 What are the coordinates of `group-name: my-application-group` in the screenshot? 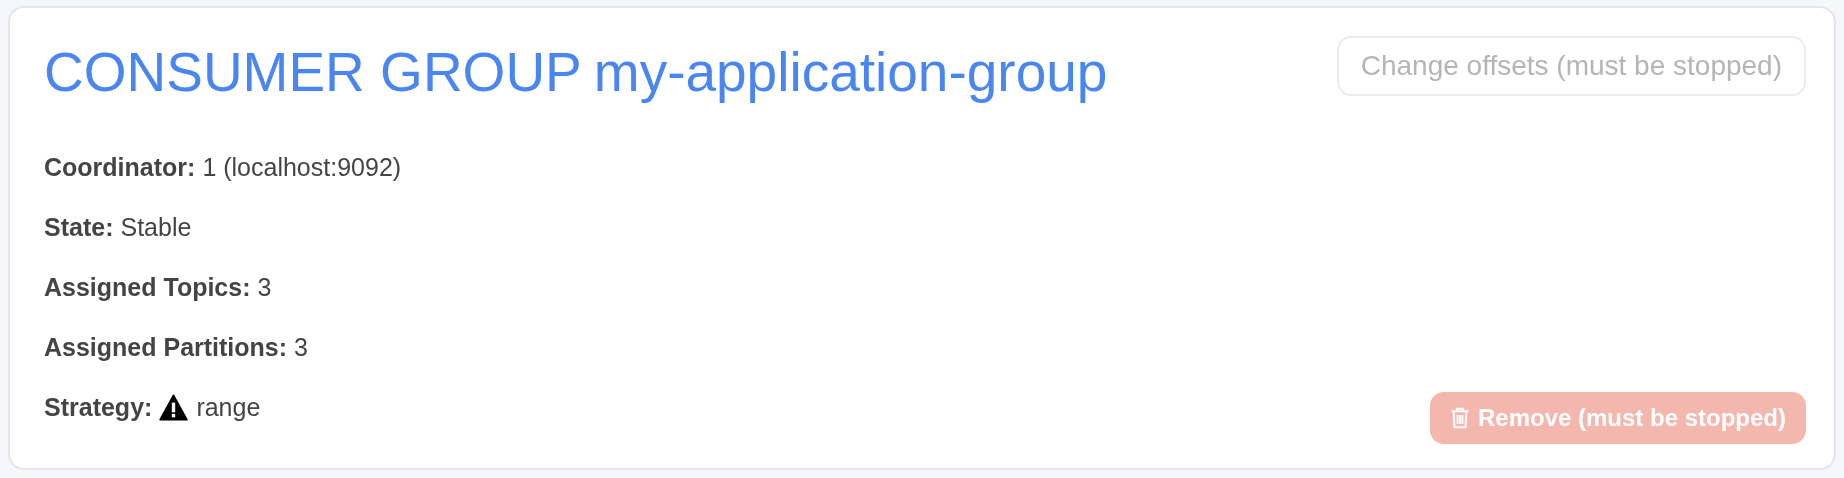 It's located at (850, 72).